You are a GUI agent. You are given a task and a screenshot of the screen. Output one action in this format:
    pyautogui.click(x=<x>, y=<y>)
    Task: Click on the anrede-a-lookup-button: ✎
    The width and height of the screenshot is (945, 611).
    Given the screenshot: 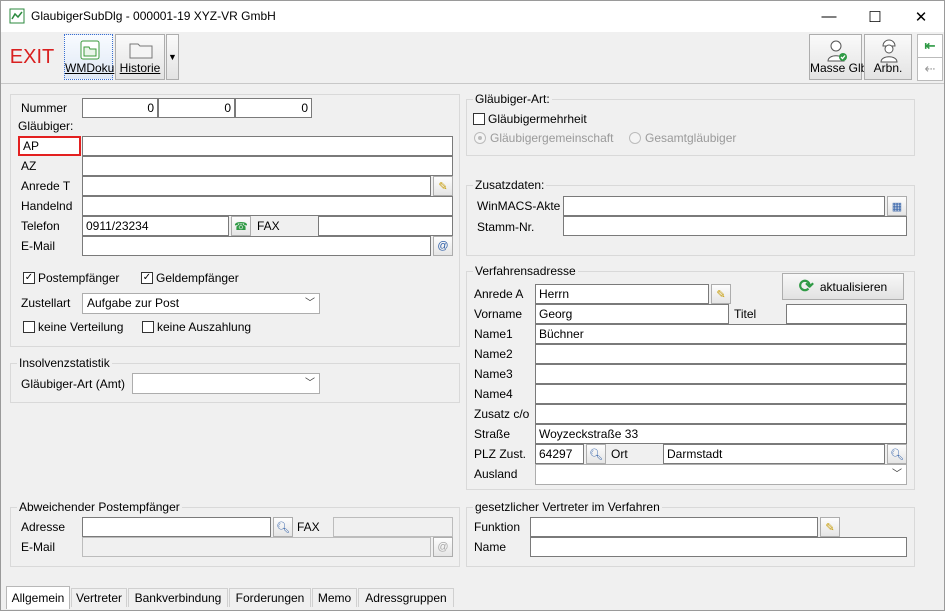 What is the action you would take?
    pyautogui.click(x=721, y=294)
    